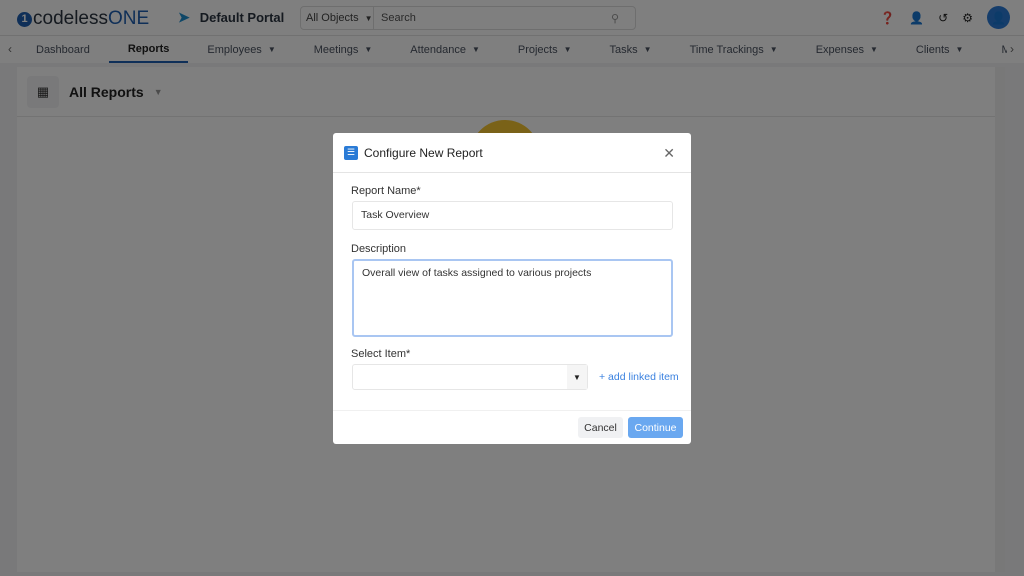 The image size is (1024, 576). Describe the element at coordinates (351, 152) in the screenshot. I see `list-icon: ☰` at that location.